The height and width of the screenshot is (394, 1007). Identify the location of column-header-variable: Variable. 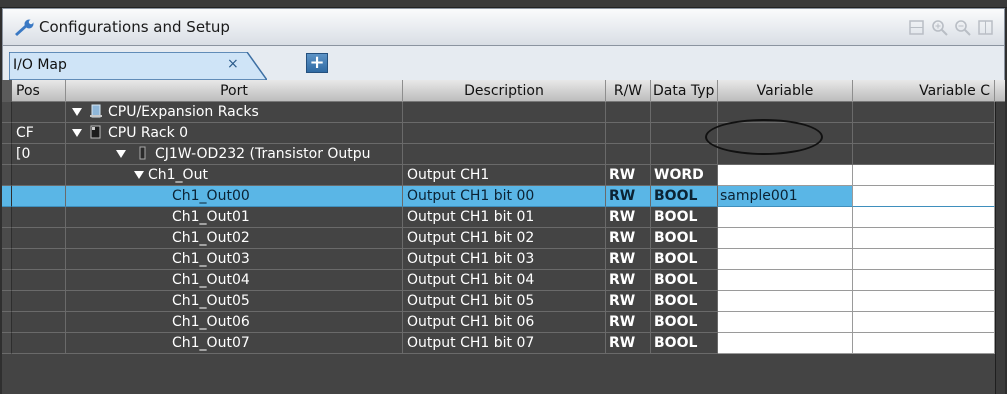
(785, 91).